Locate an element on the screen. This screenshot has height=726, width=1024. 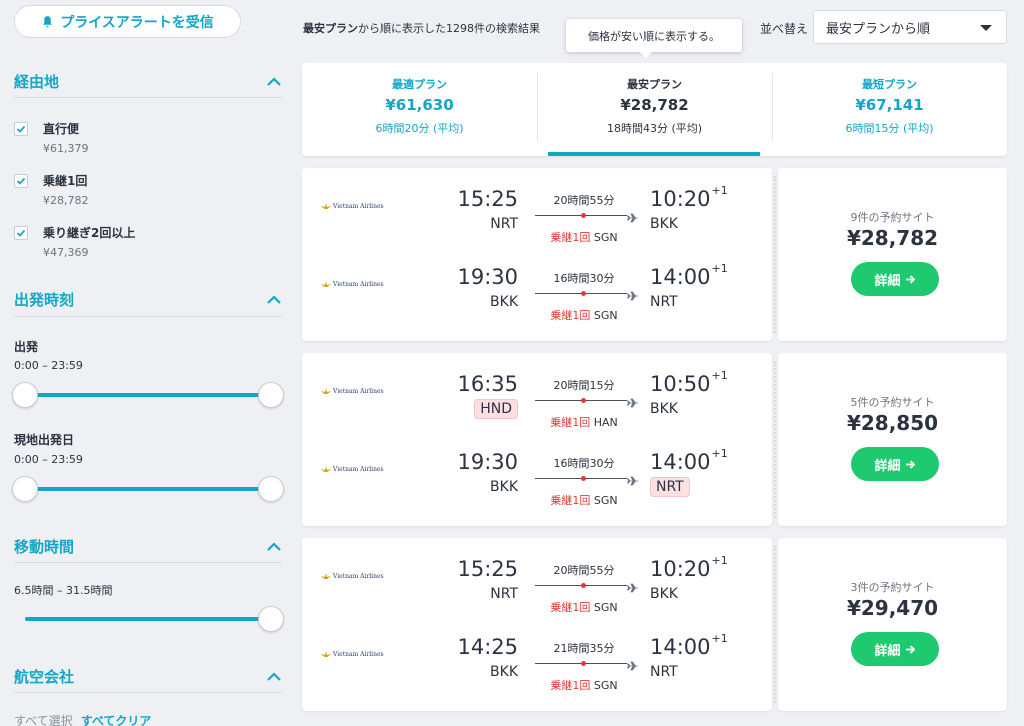
sort-dropdown: 最安プランから順 is located at coordinates (910, 27).